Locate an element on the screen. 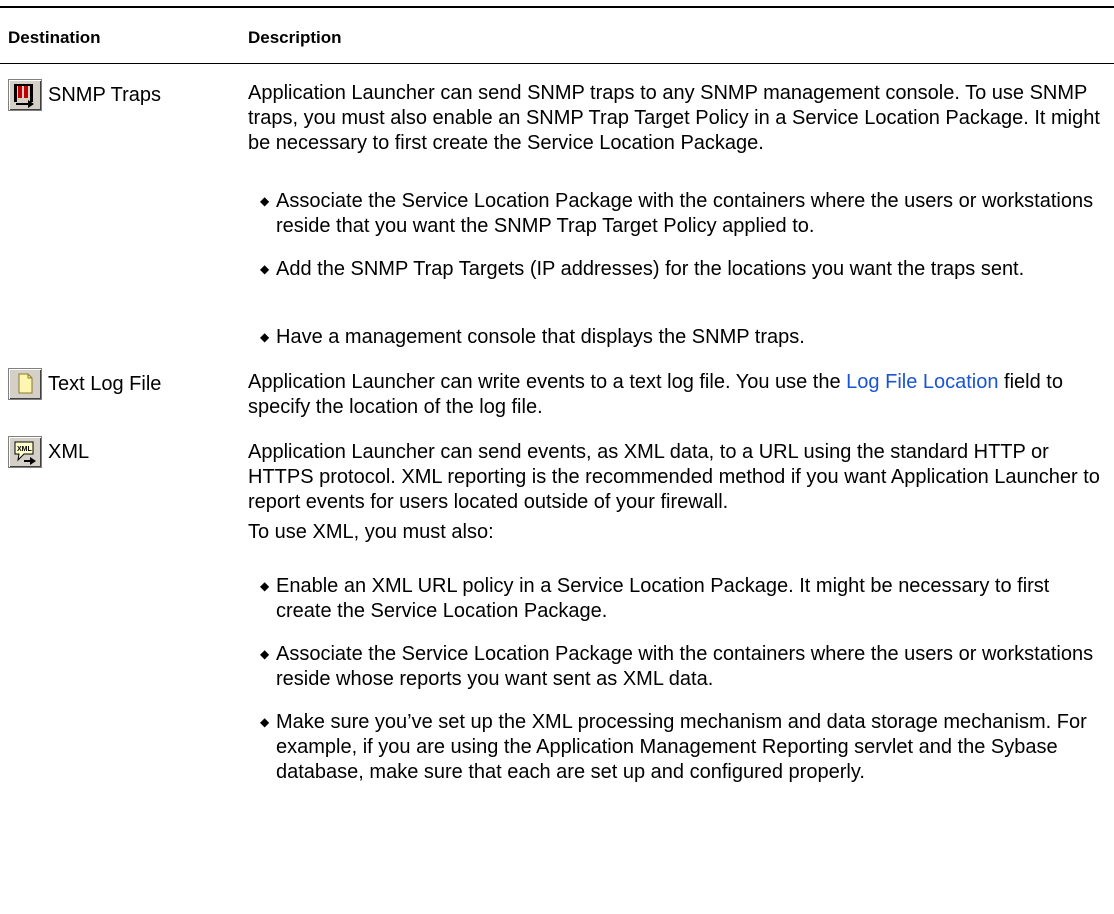  destination-snmp-traps: SNMP Traps is located at coordinates (84, 95).